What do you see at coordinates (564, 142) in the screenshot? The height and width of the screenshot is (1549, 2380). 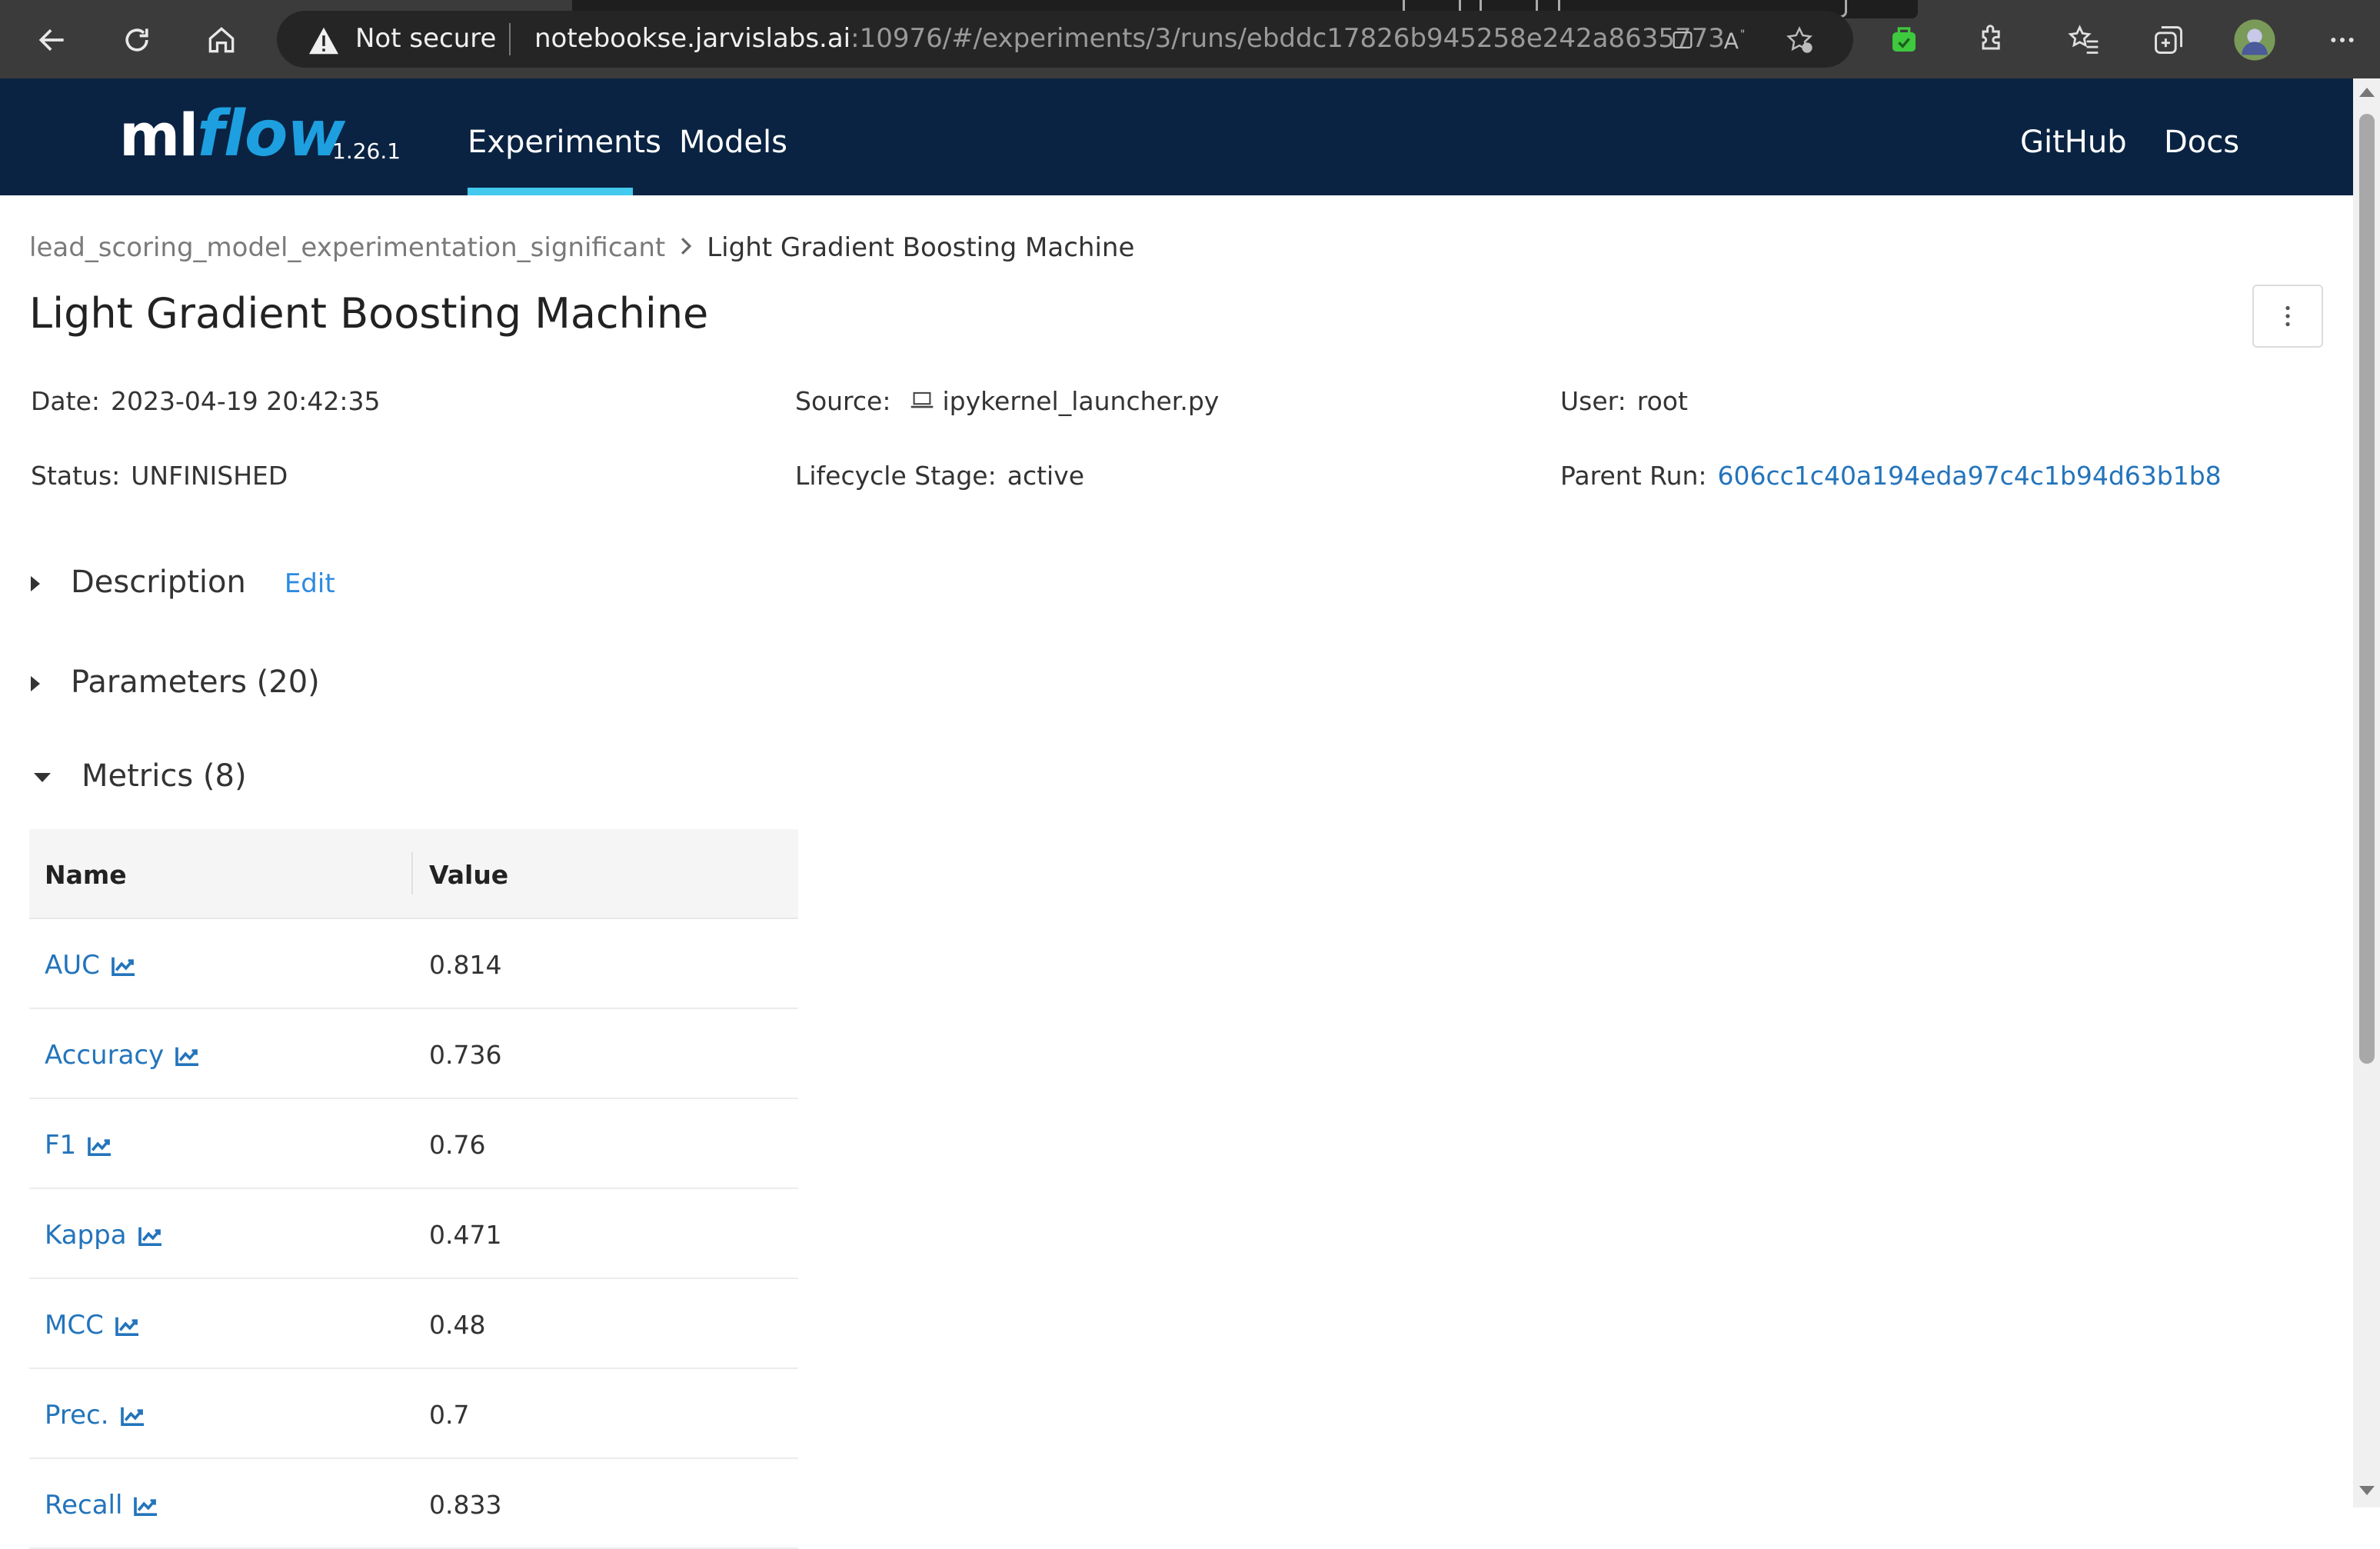 I see `nav-experiments: Experiments` at bounding box center [564, 142].